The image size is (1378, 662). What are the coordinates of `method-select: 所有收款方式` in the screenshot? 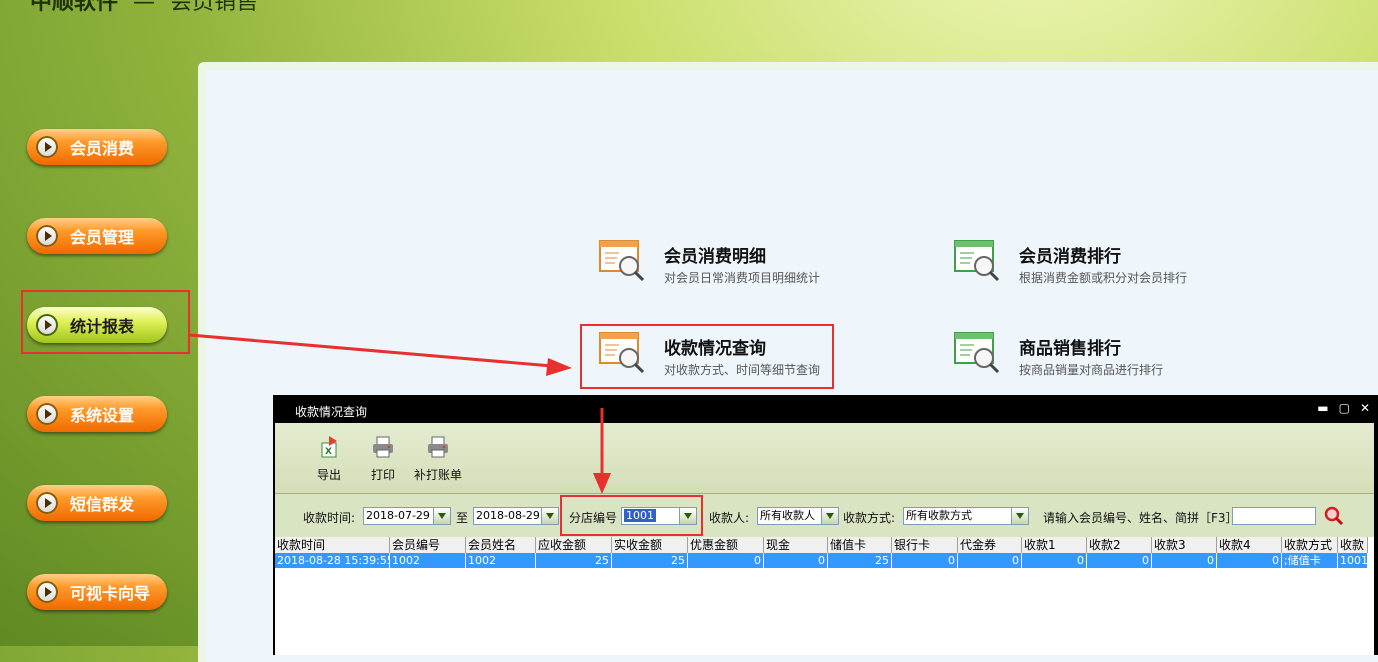 It's located at (966, 516).